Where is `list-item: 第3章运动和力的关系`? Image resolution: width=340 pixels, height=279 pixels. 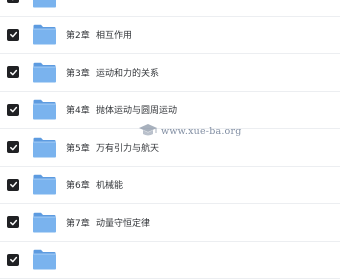 list-item: 第3章运动和力的关系 is located at coordinates (170, 73).